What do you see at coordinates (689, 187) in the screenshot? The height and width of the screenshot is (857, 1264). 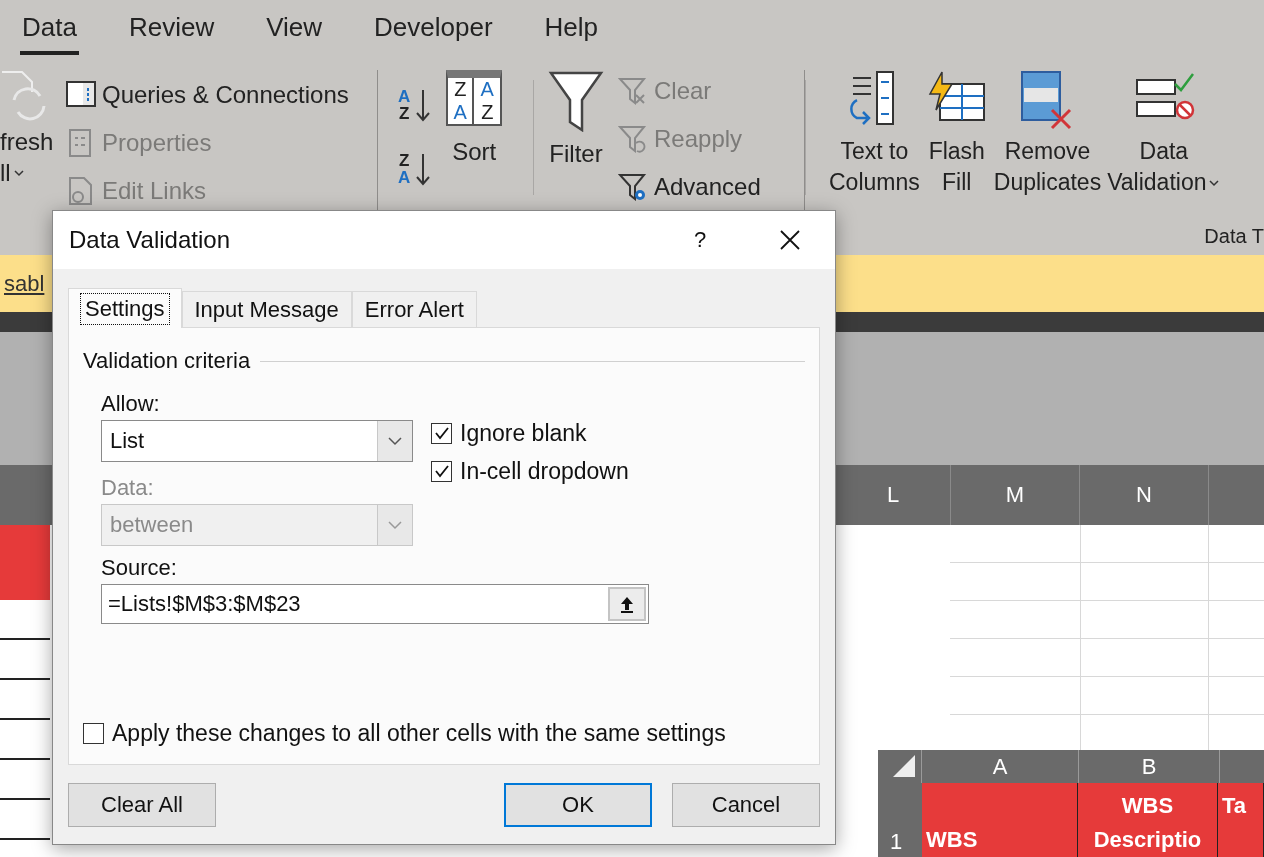 I see `ribbon-command: Advanced` at bounding box center [689, 187].